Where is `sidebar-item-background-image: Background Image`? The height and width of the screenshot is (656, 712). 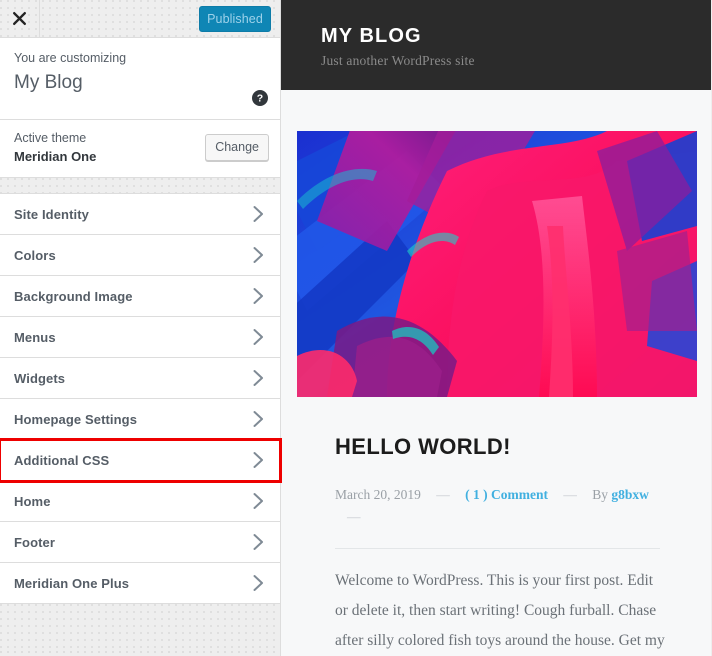
sidebar-item-background-image: Background Image is located at coordinates (140, 296).